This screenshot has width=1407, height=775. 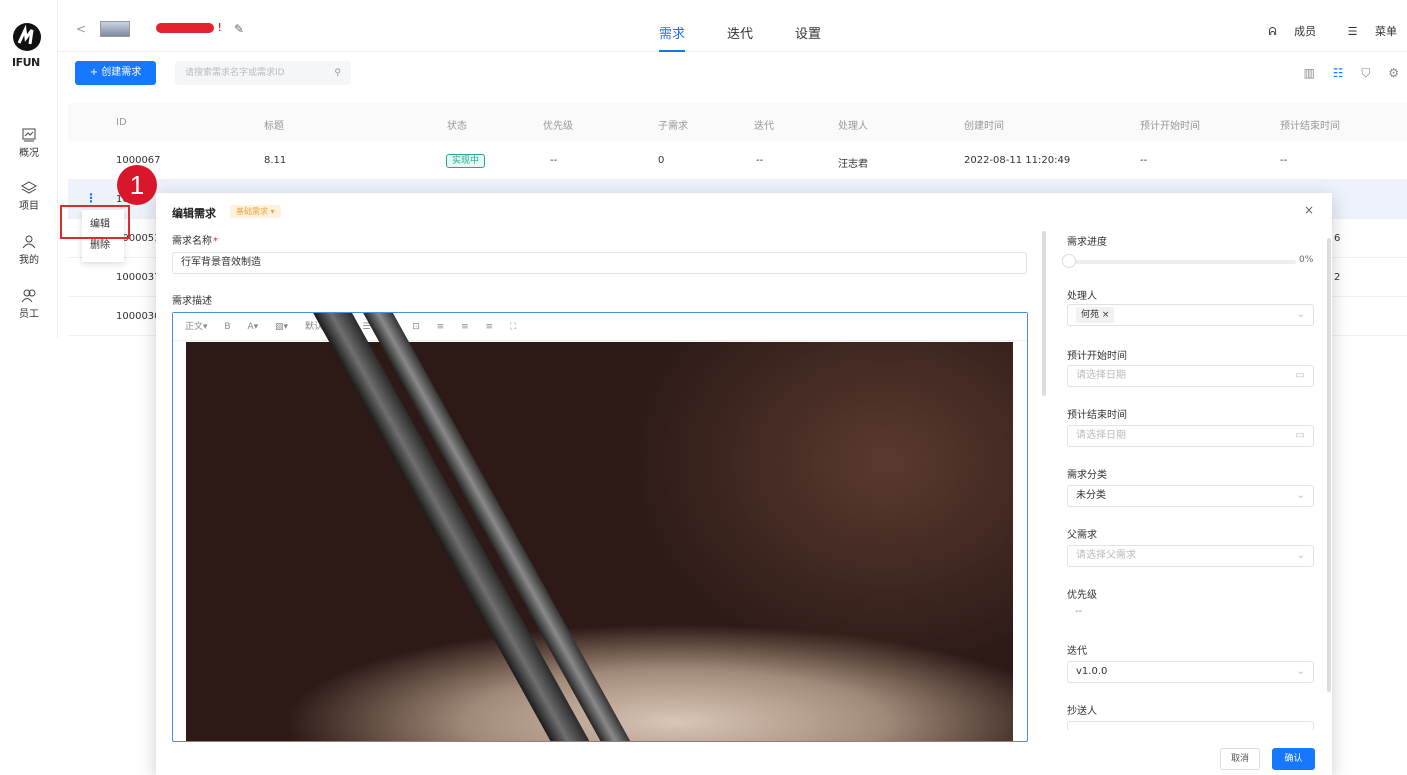 I want to click on owner-chip: 何苑 ×, so click(x=1095, y=315).